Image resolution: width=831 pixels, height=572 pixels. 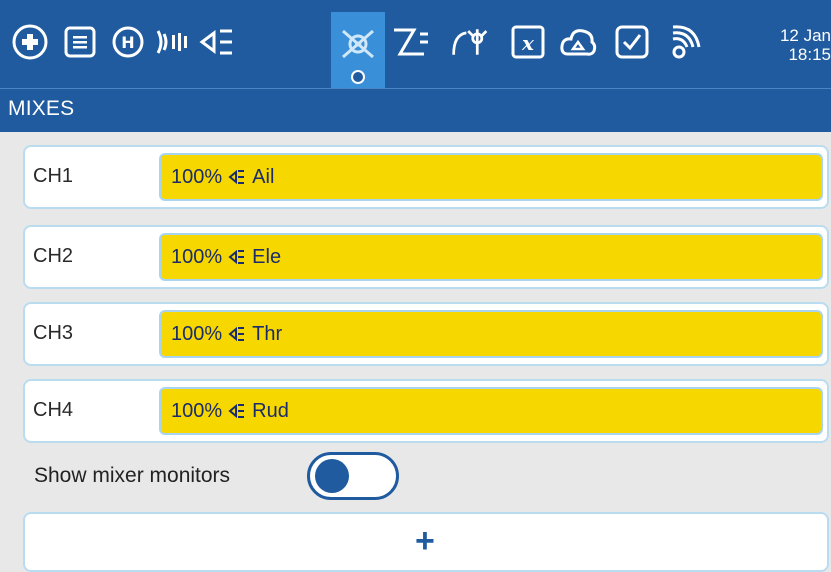 I want to click on datetime: 12 Jan 18:15, so click(x=796, y=45).